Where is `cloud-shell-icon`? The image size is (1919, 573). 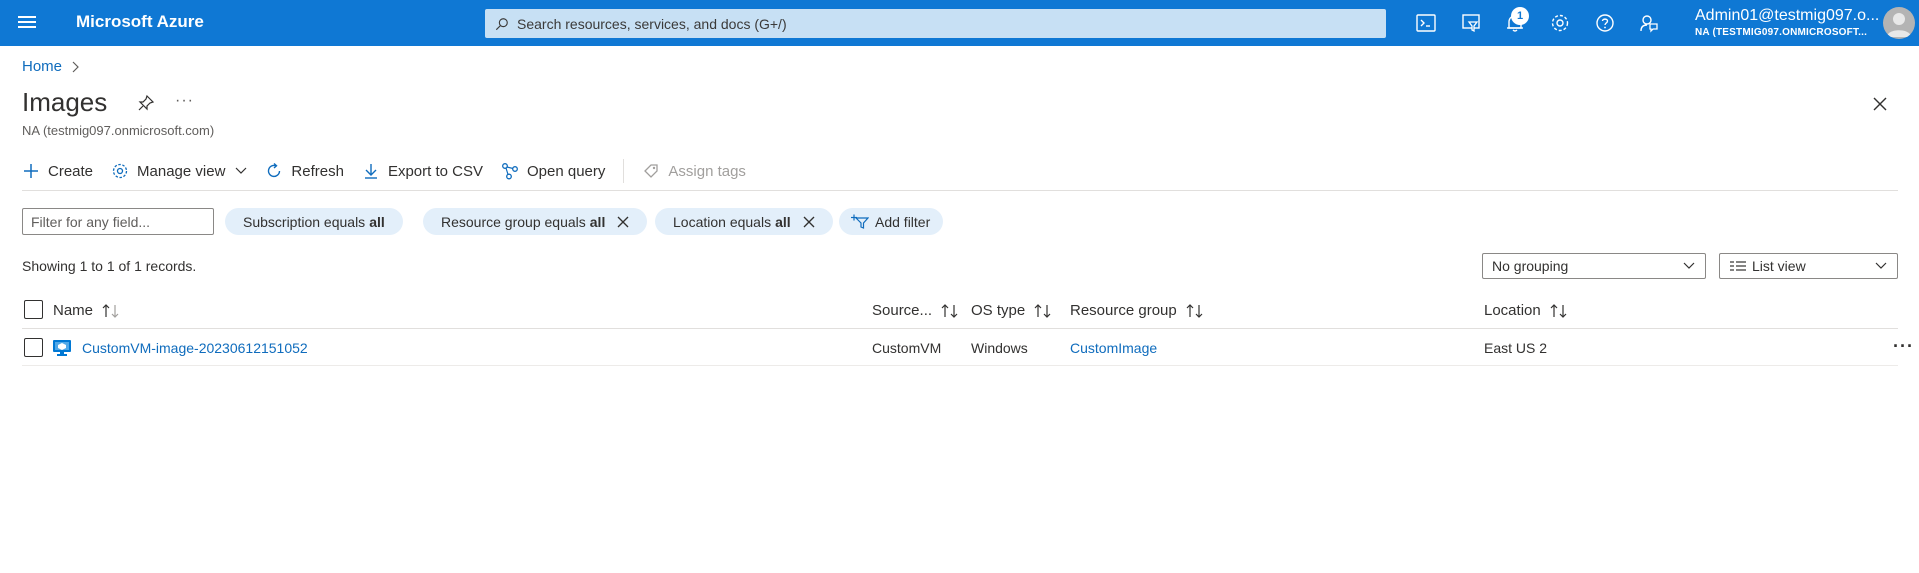
cloud-shell-icon is located at coordinates (1426, 23).